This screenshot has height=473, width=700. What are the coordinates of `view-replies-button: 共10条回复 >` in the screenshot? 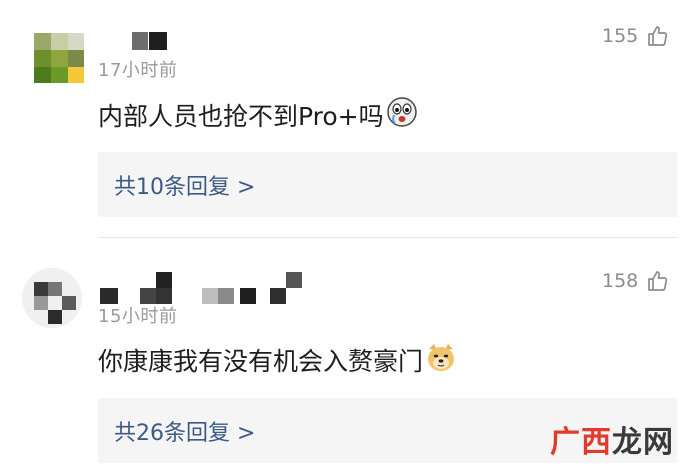 It's located at (387, 184).